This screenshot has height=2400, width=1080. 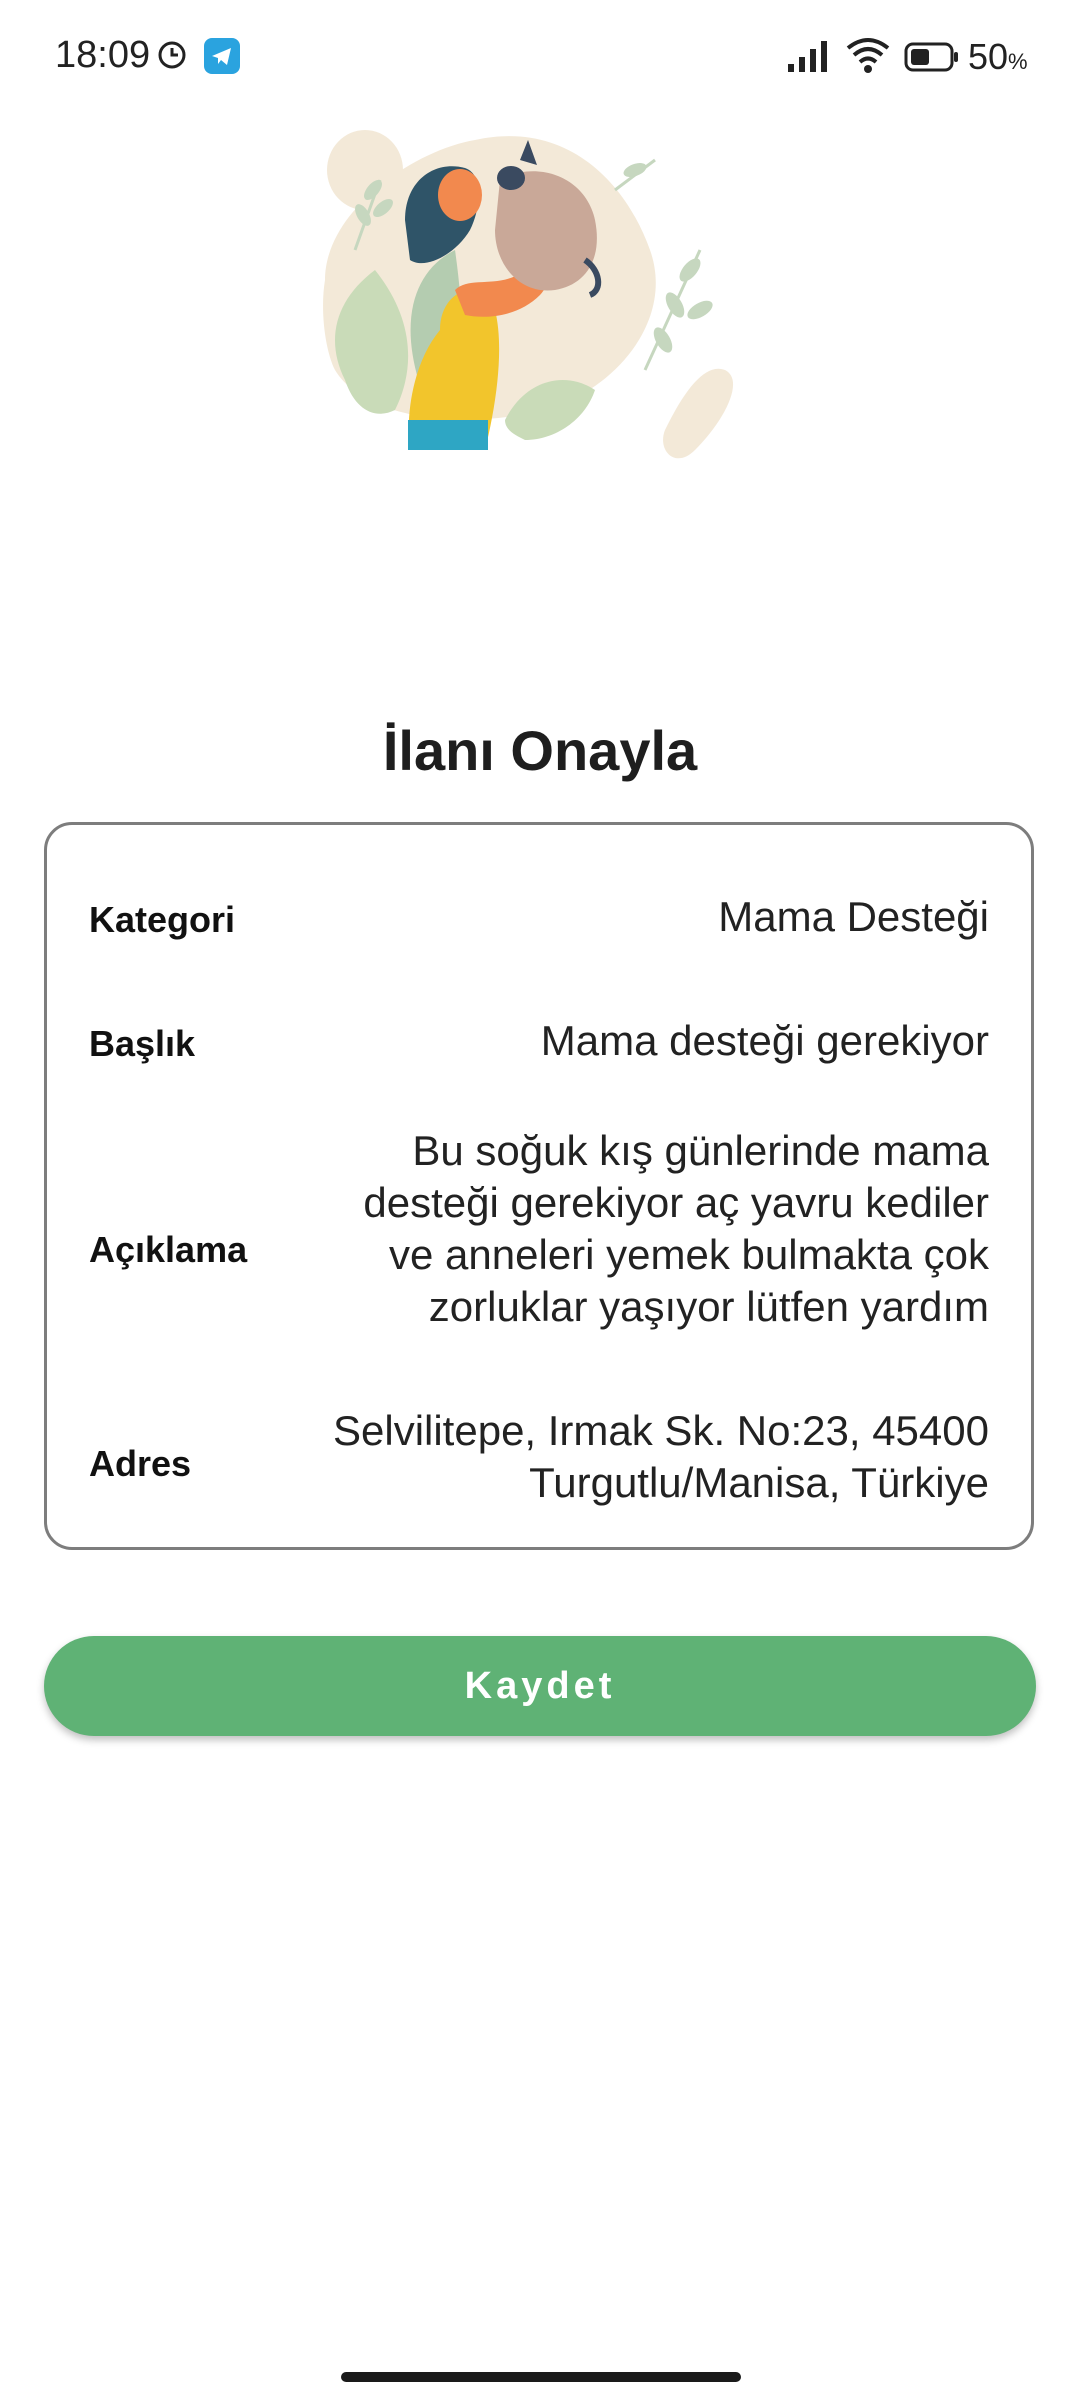 What do you see at coordinates (764, 1040) in the screenshot?
I see `title-value: Mama desteği gerekiyor` at bounding box center [764, 1040].